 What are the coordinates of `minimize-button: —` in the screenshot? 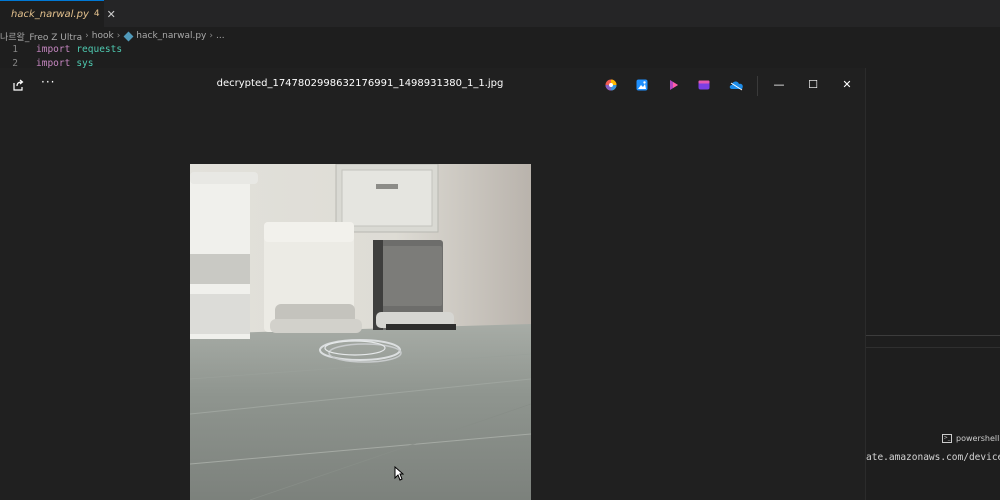 It's located at (779, 85).